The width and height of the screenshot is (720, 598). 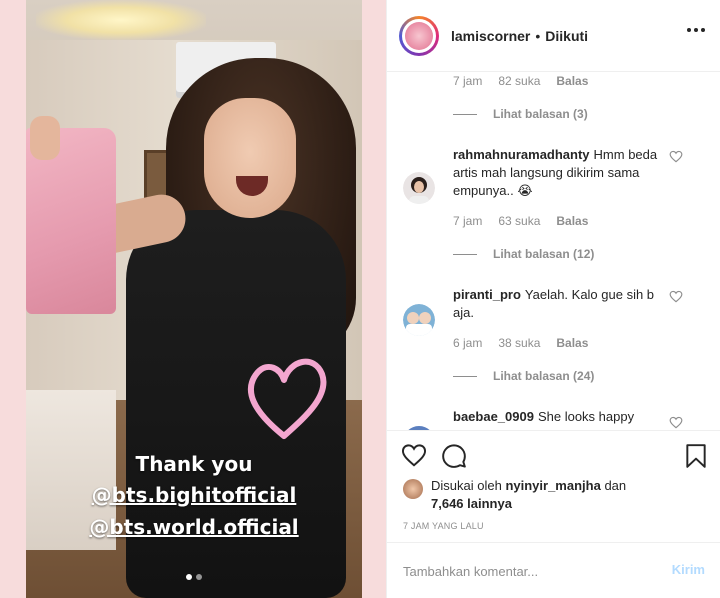 I want to click on caption-thank-you: Thank you, so click(x=194, y=464).